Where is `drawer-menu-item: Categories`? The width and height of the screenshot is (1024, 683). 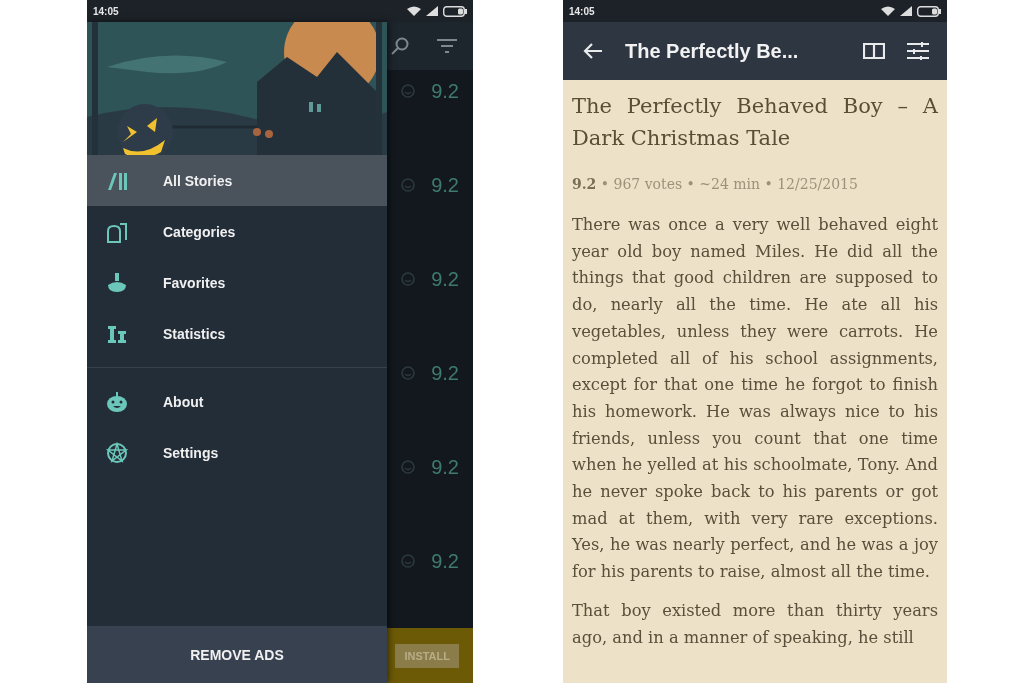
drawer-menu-item: Categories is located at coordinates (237, 231).